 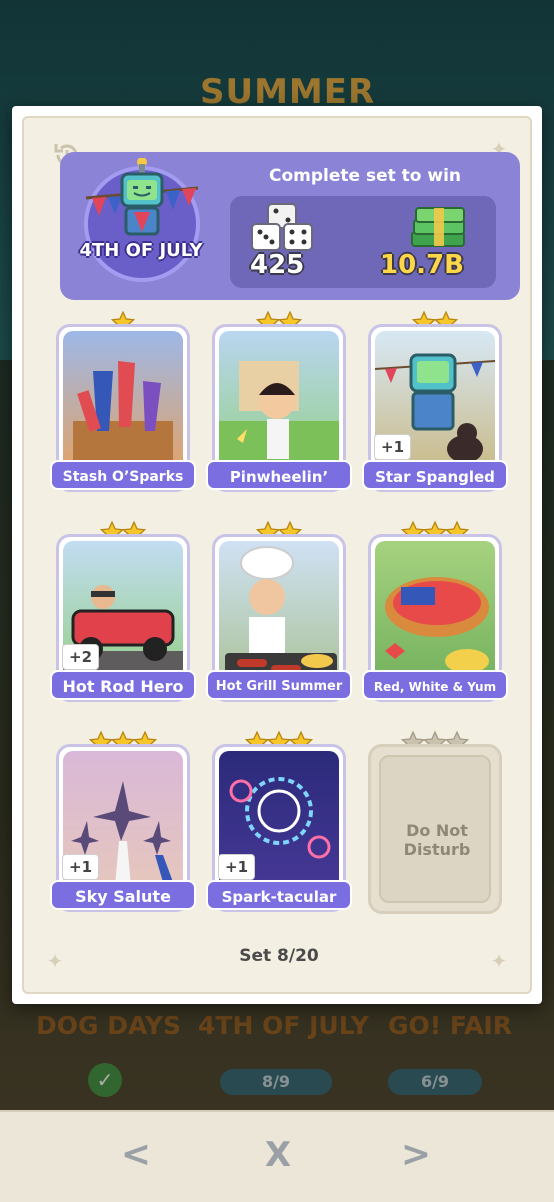 What do you see at coordinates (109, 1025) in the screenshot?
I see `background-set-dog-days: DOG DAYS` at bounding box center [109, 1025].